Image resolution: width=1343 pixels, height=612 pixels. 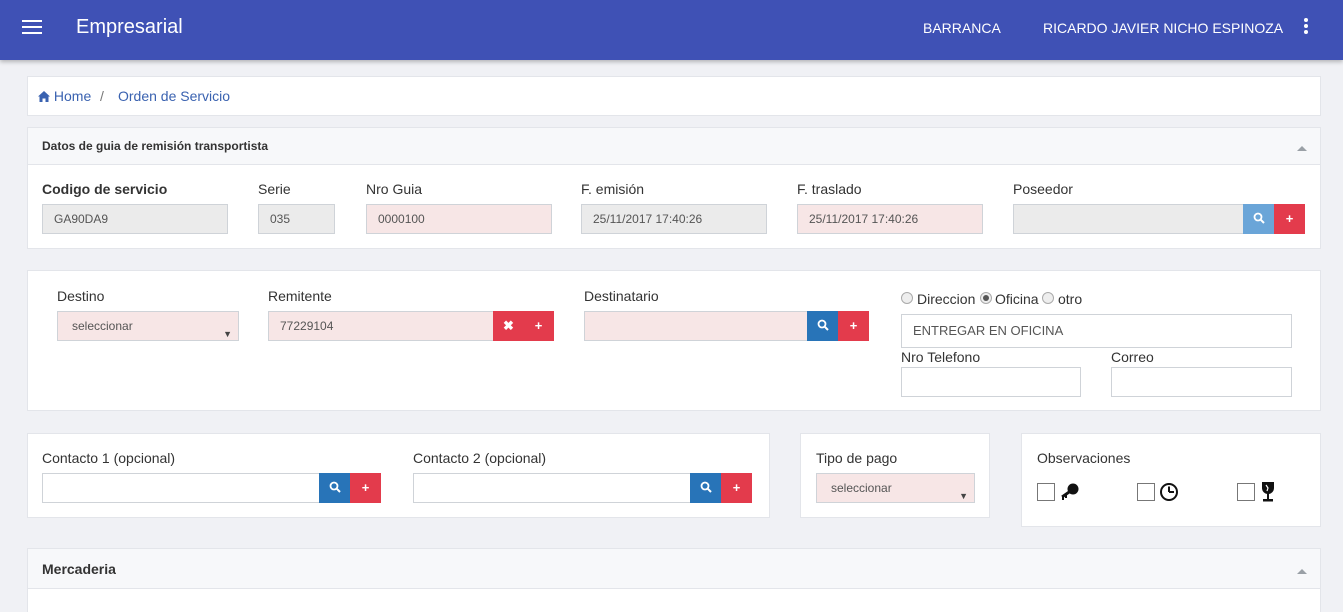 What do you see at coordinates (613, 189) in the screenshot?
I see `f-emision-label: F. emisión` at bounding box center [613, 189].